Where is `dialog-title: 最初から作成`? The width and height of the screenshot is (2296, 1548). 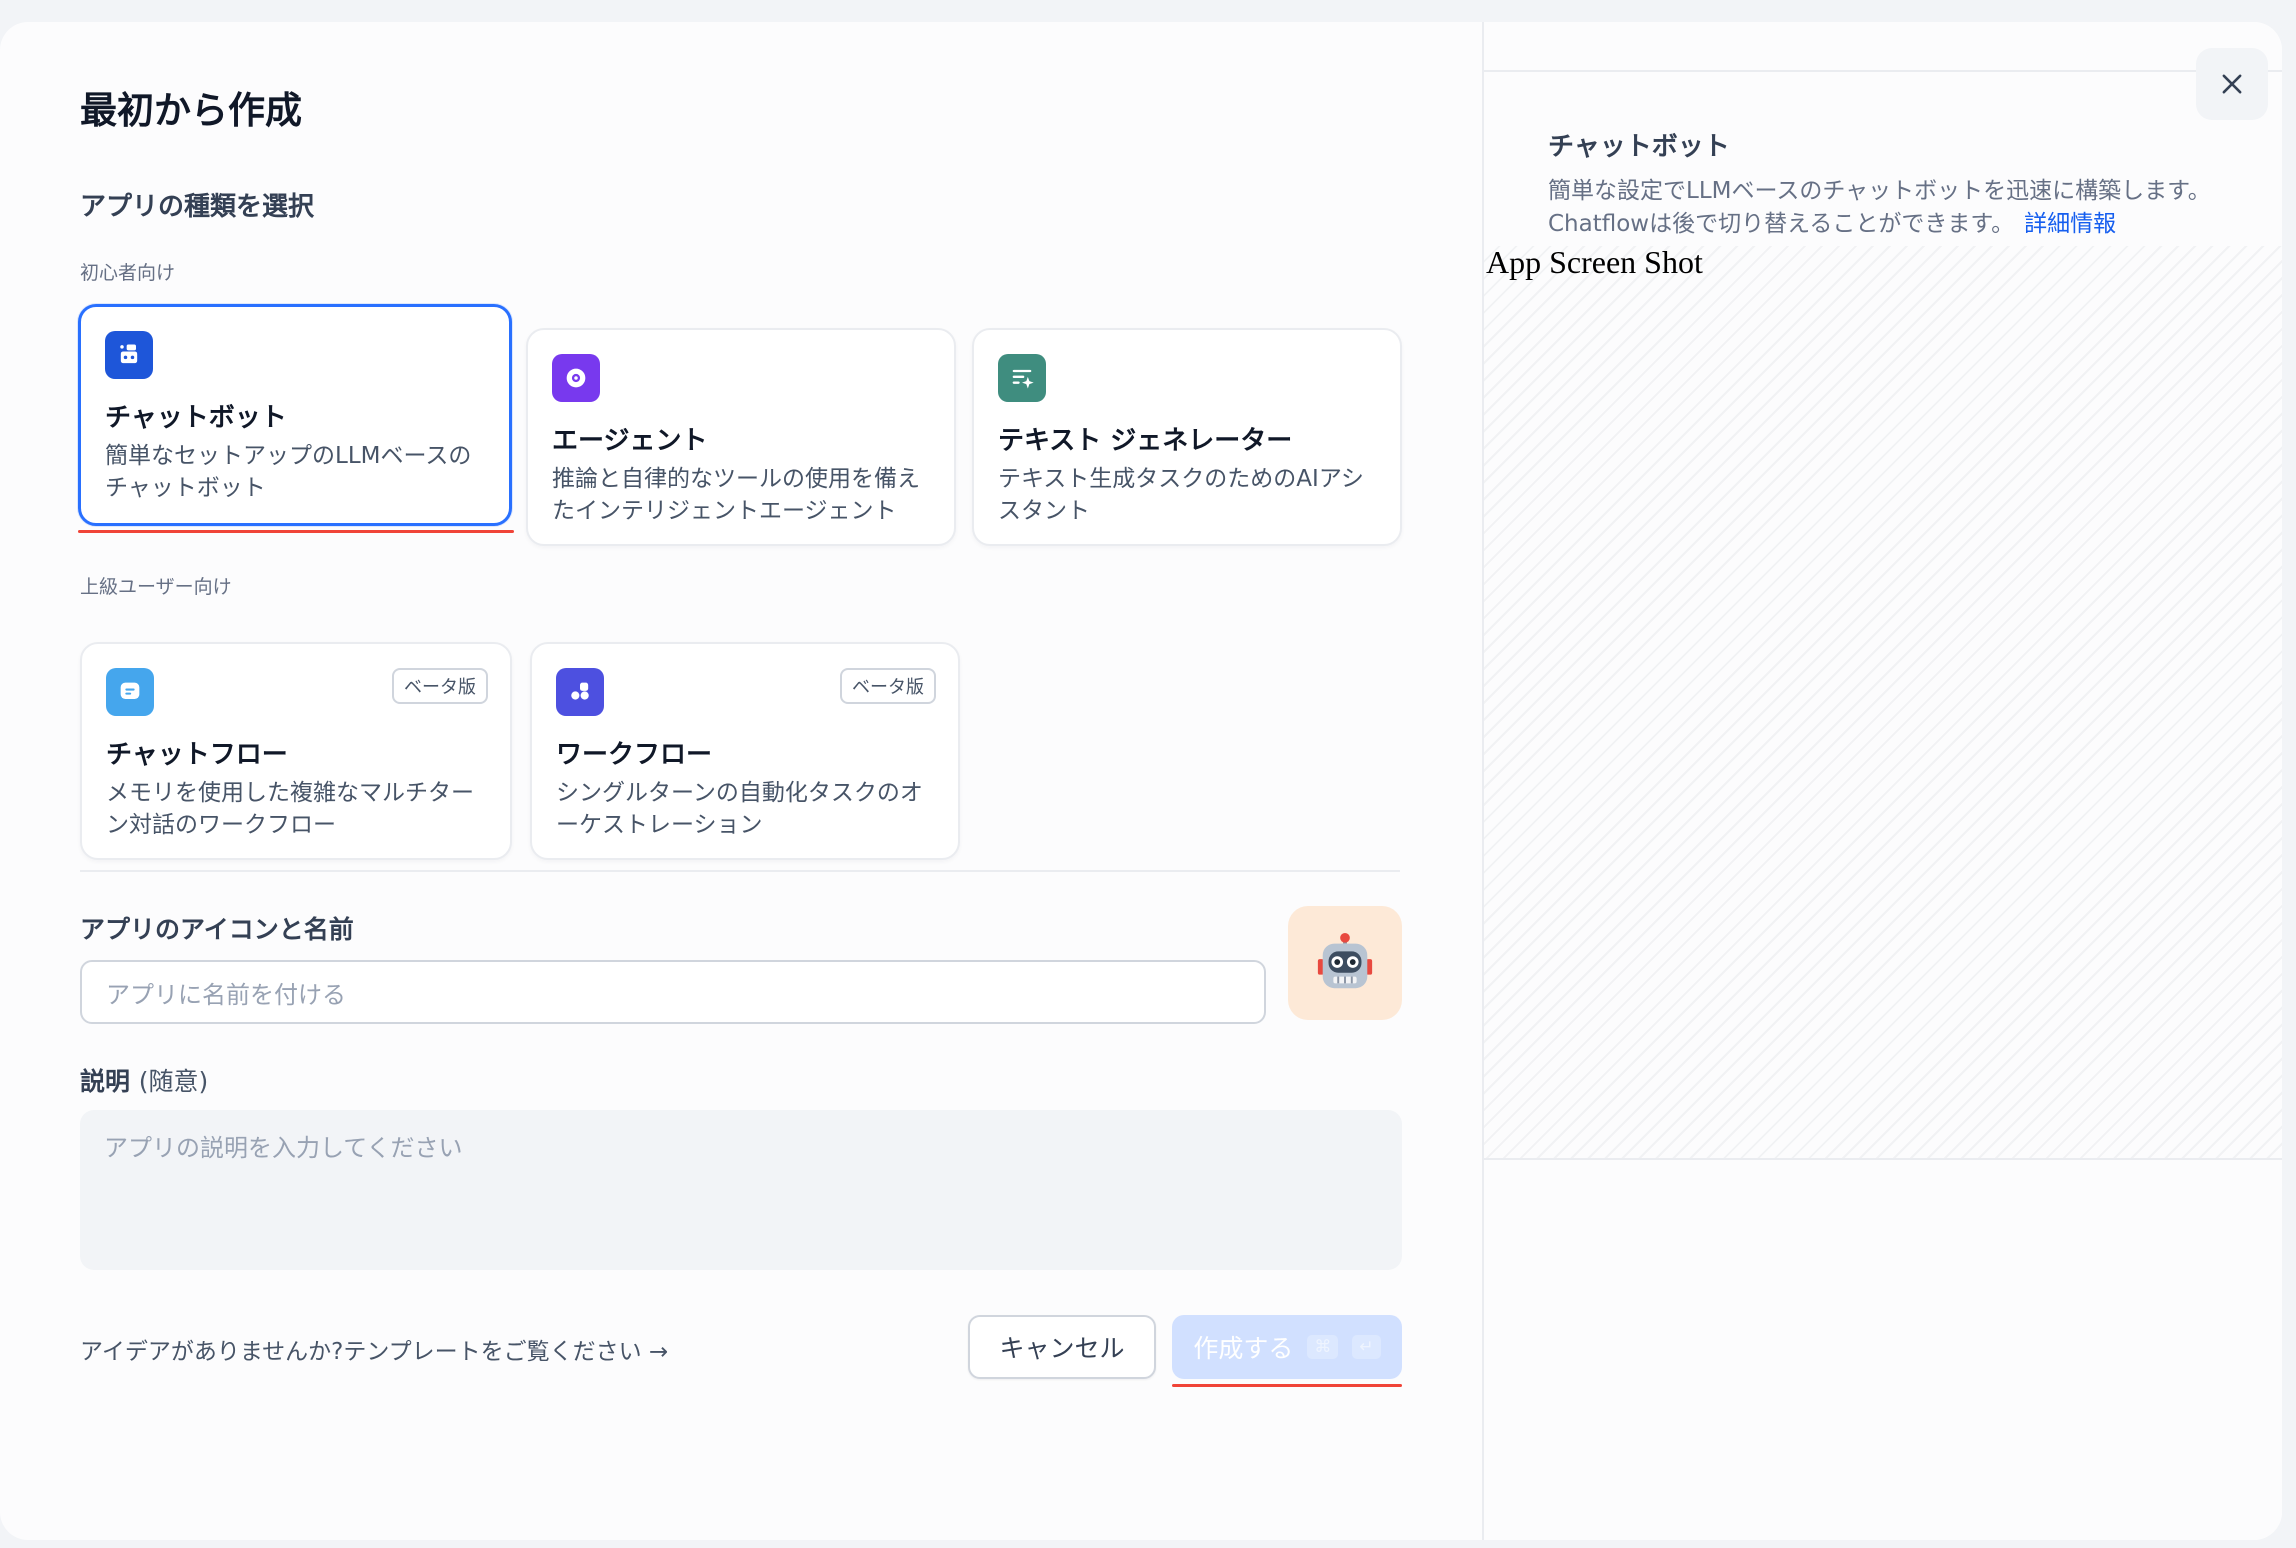
dialog-title: 最初から作成 is located at coordinates (191, 110).